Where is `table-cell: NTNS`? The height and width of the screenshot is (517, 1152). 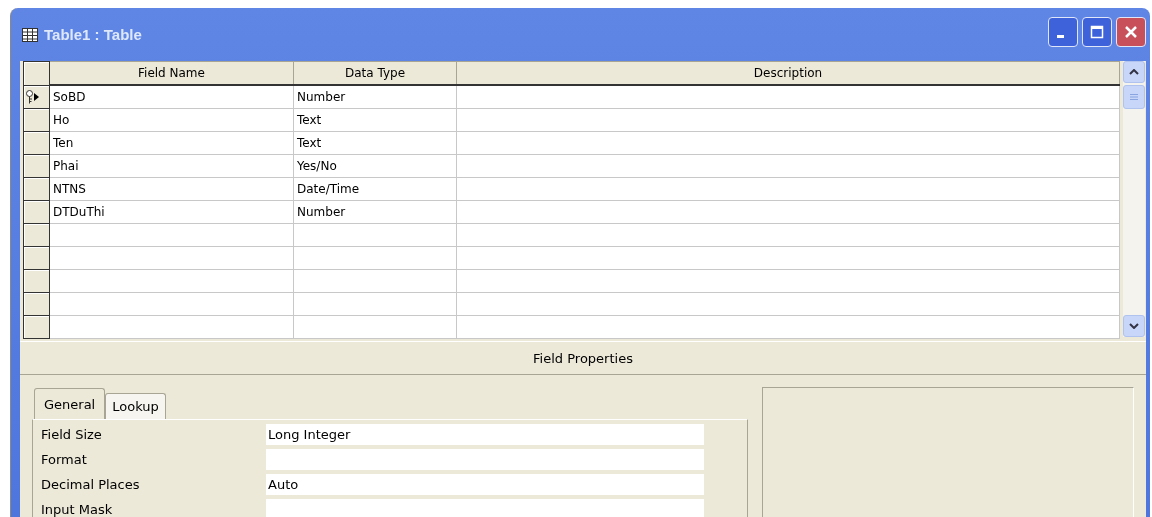 table-cell: NTNS is located at coordinates (171, 189).